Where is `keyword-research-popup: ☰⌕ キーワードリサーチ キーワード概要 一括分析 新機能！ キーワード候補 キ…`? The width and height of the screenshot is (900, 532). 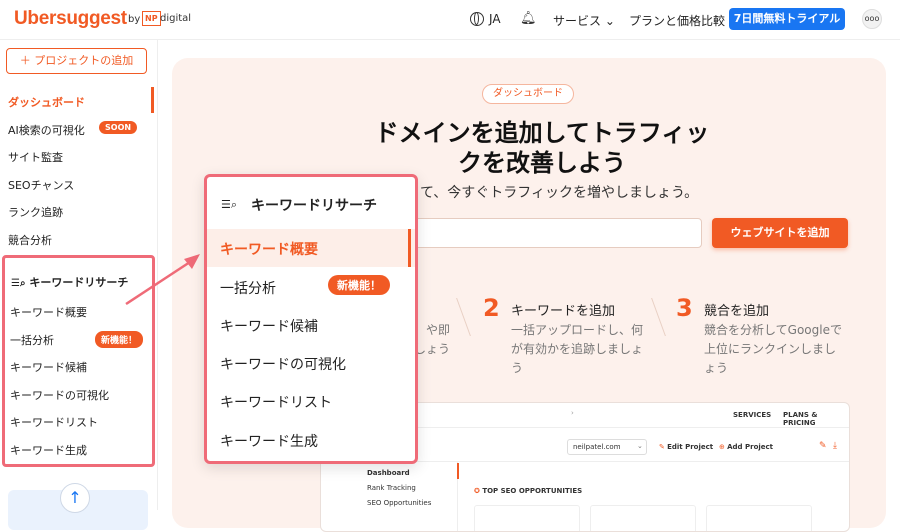 keyword-research-popup: ☰⌕ キーワードリサーチ キーワード概要 一括分析 新機能！ キーワード候補 キ… is located at coordinates (311, 319).